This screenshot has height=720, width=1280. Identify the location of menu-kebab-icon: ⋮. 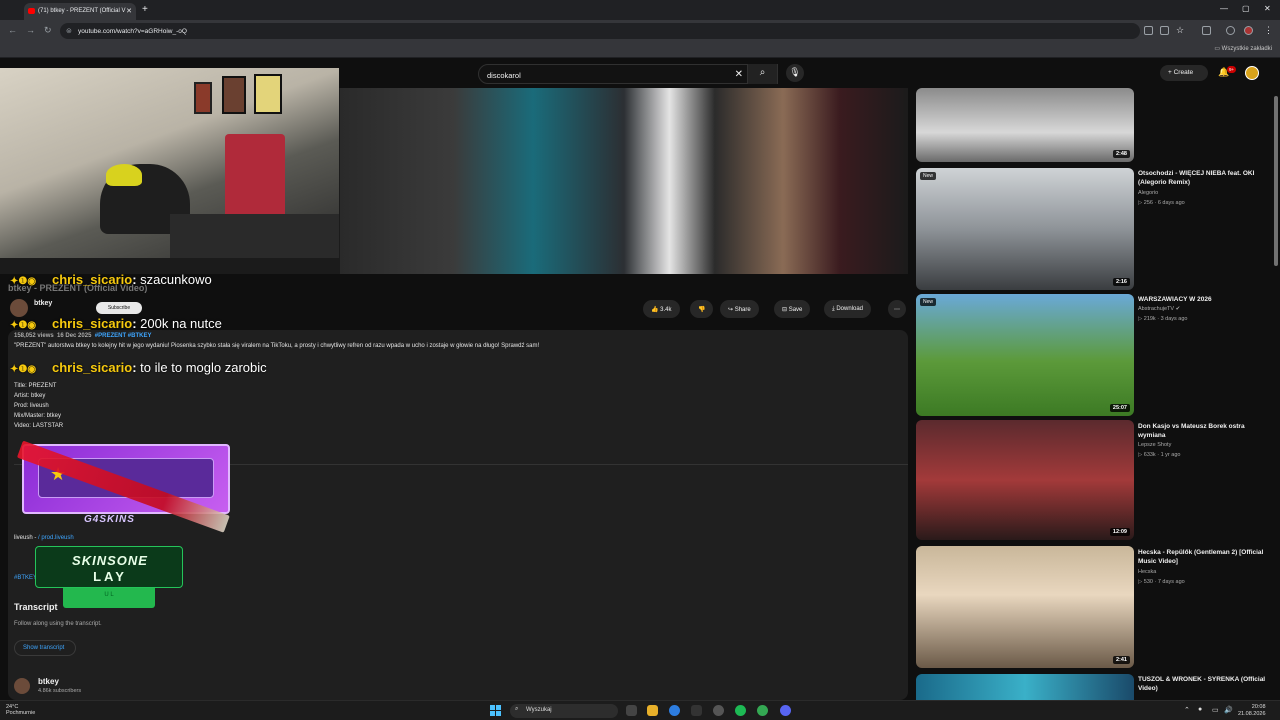
(1268, 30).